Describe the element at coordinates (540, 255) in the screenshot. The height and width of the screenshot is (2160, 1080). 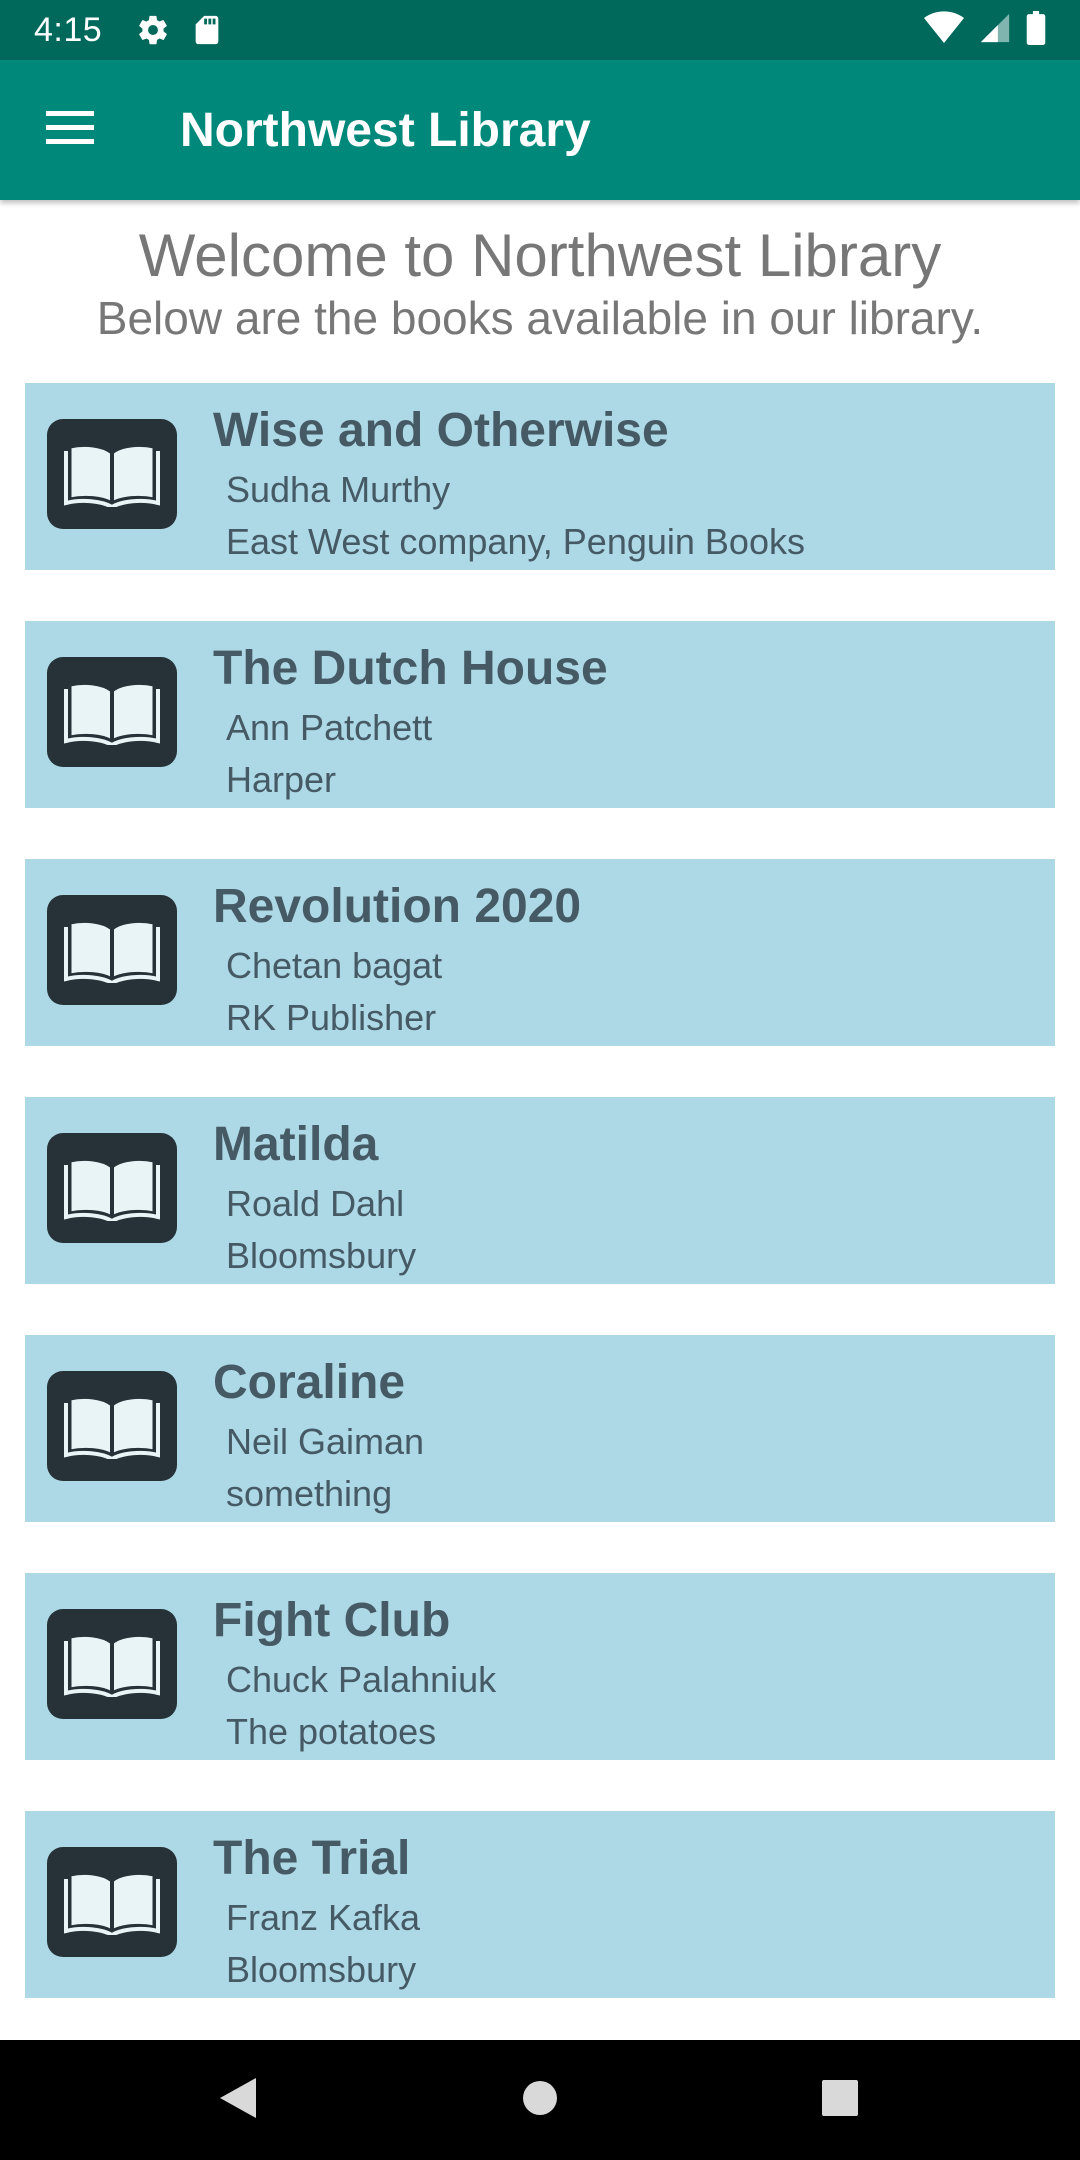
I see `welcome-heading: Welcome to Northwest Library` at that location.